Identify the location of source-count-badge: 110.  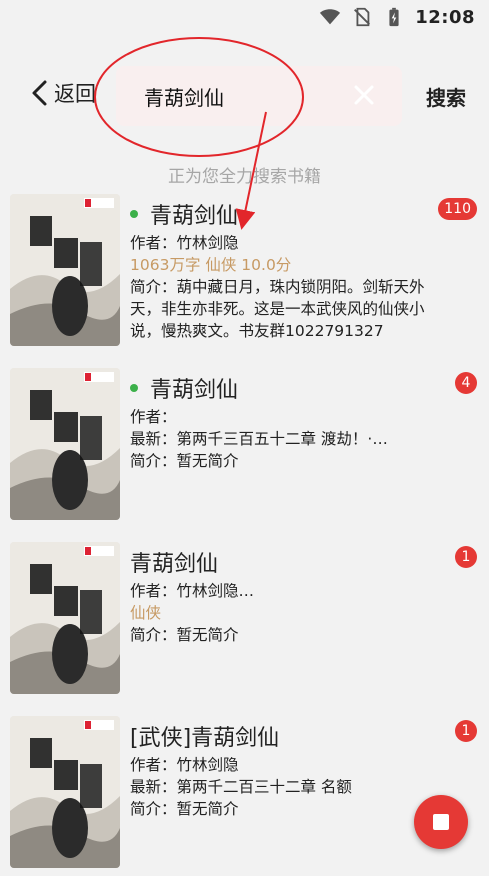
(457, 209).